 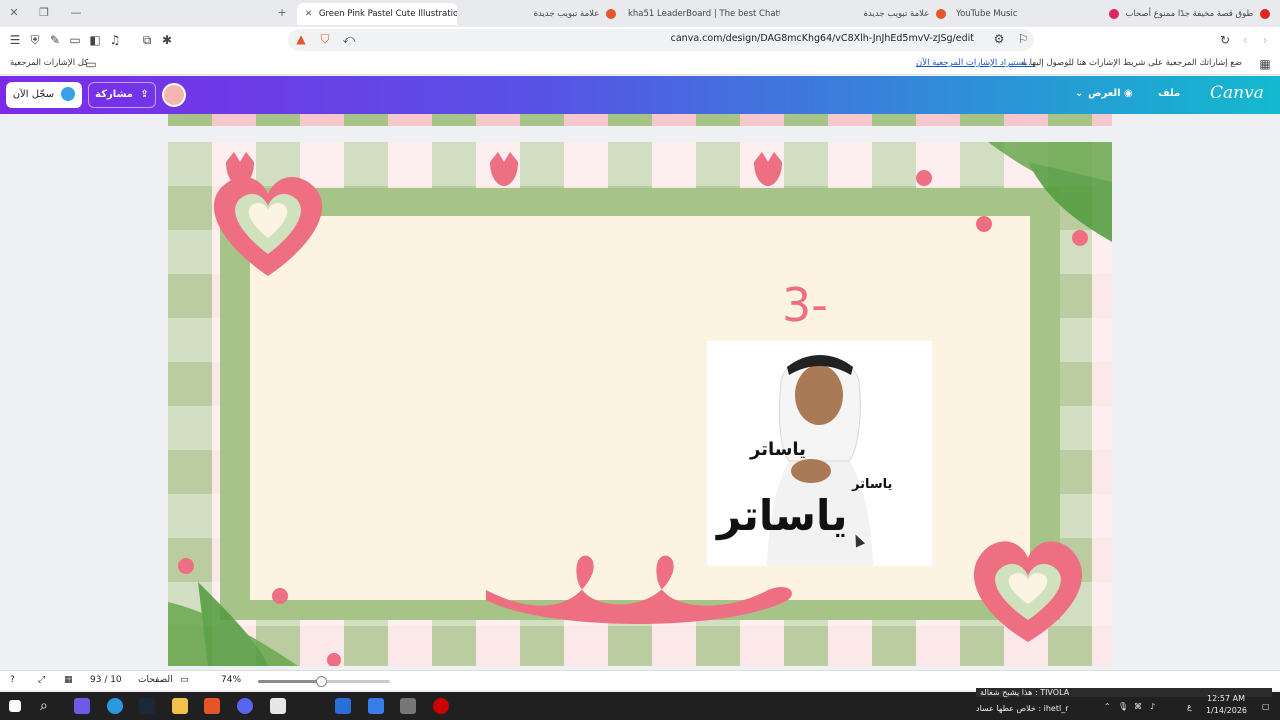 I want to click on tabs-icon: ▭, so click(x=75, y=40).